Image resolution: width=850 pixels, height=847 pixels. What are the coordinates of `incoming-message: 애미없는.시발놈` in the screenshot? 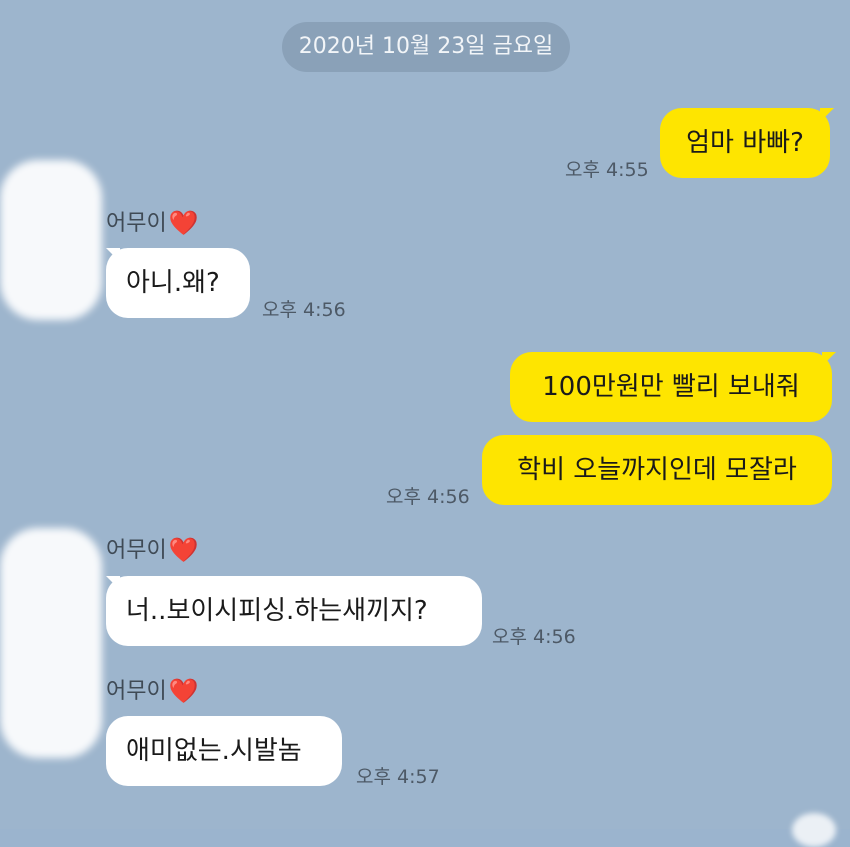 It's located at (224, 751).